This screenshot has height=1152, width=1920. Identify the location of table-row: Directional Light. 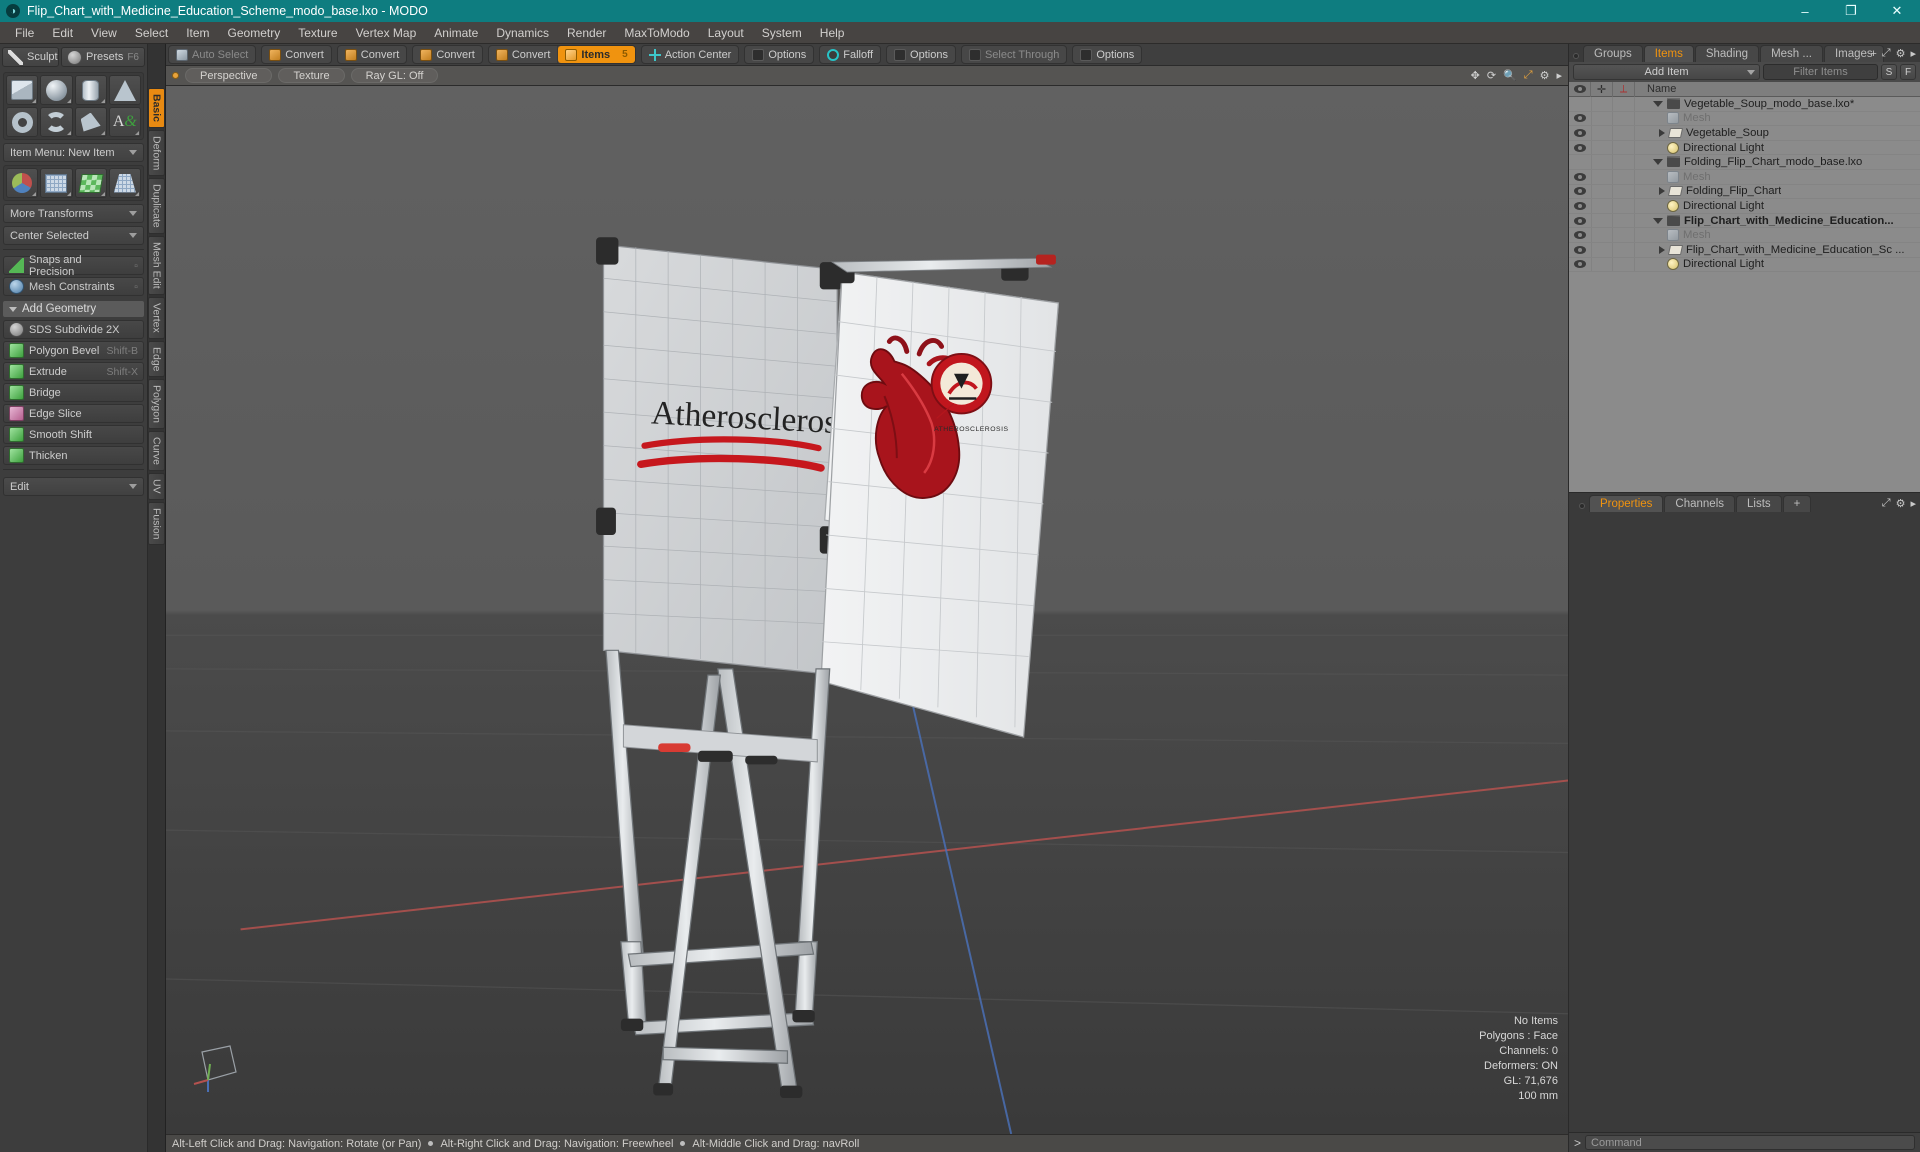
(1744, 148).